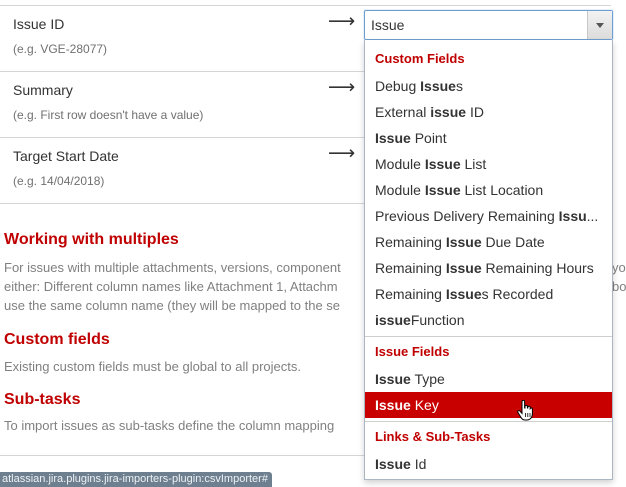 Image resolution: width=626 pixels, height=487 pixels. What do you see at coordinates (488, 320) in the screenshot?
I see `option-issue-function: issueFunction` at bounding box center [488, 320].